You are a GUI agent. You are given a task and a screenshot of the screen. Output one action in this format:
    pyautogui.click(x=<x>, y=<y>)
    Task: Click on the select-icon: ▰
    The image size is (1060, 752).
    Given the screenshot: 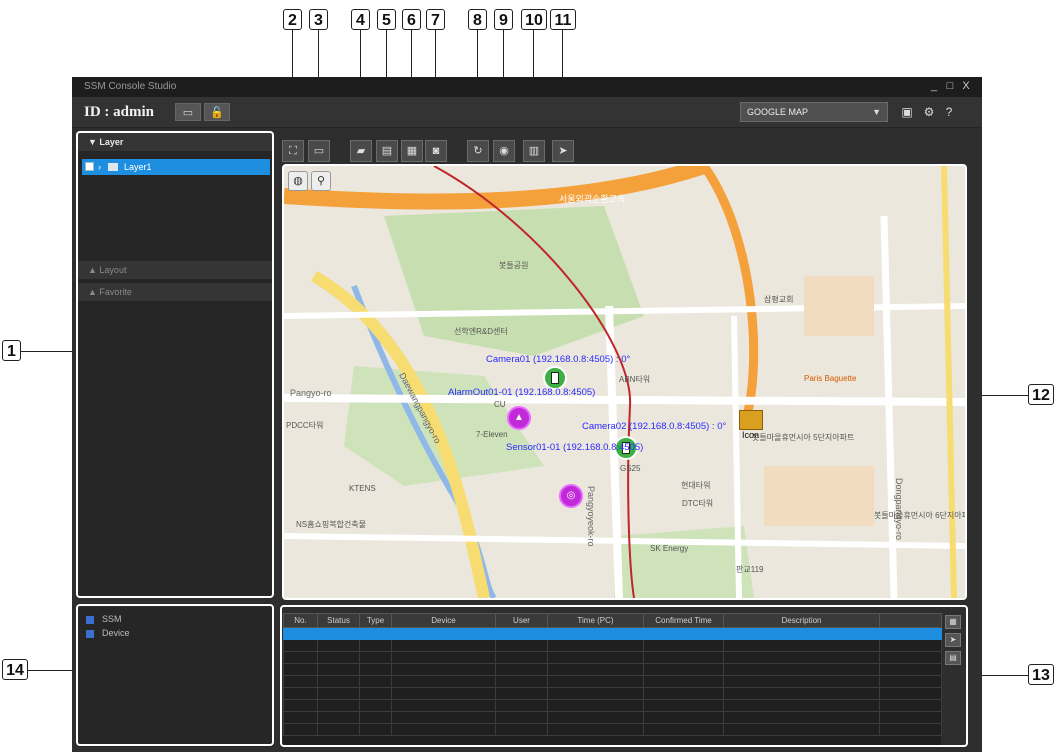 What is the action you would take?
    pyautogui.click(x=361, y=151)
    